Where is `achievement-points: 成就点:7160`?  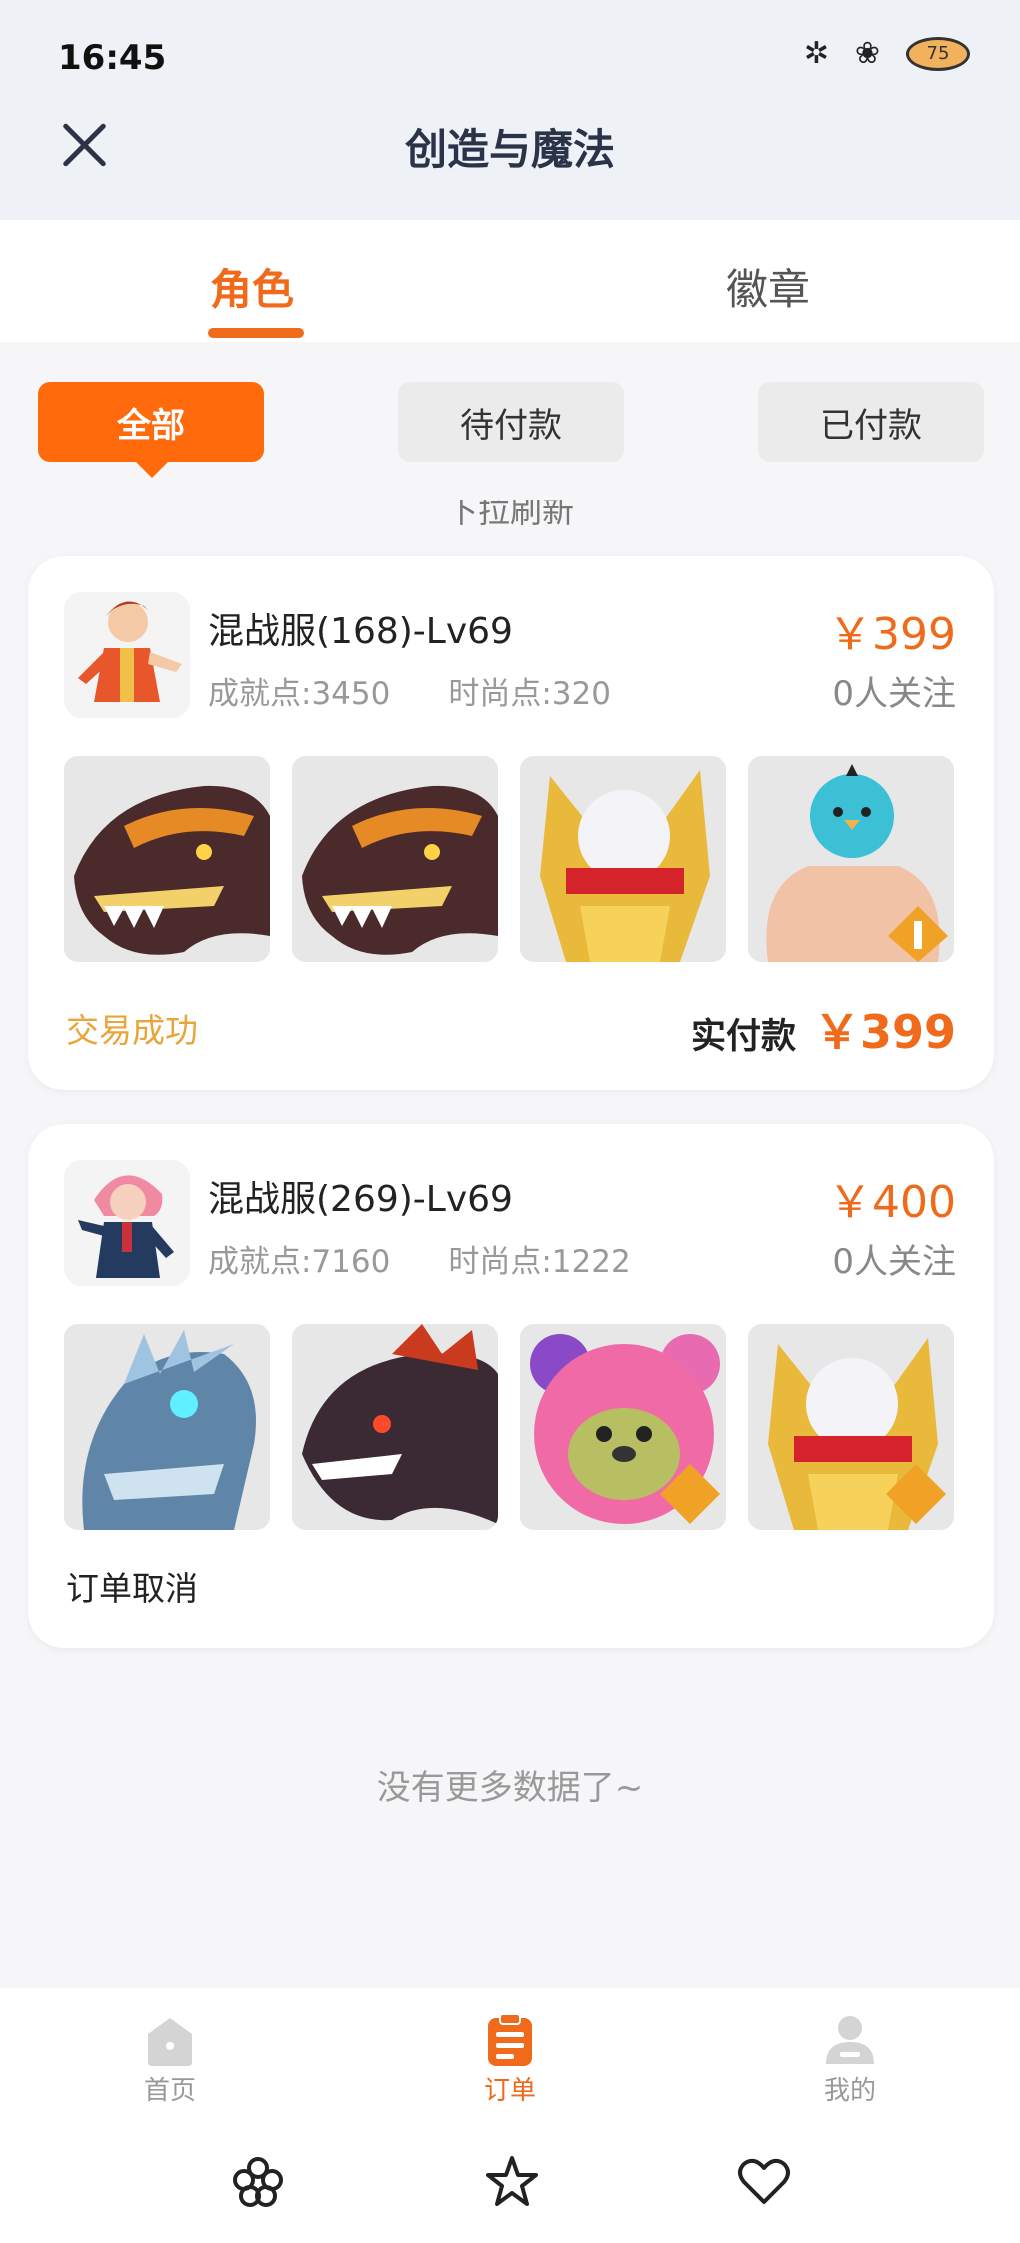
achievement-points: 成就点:7160 is located at coordinates (299, 1262).